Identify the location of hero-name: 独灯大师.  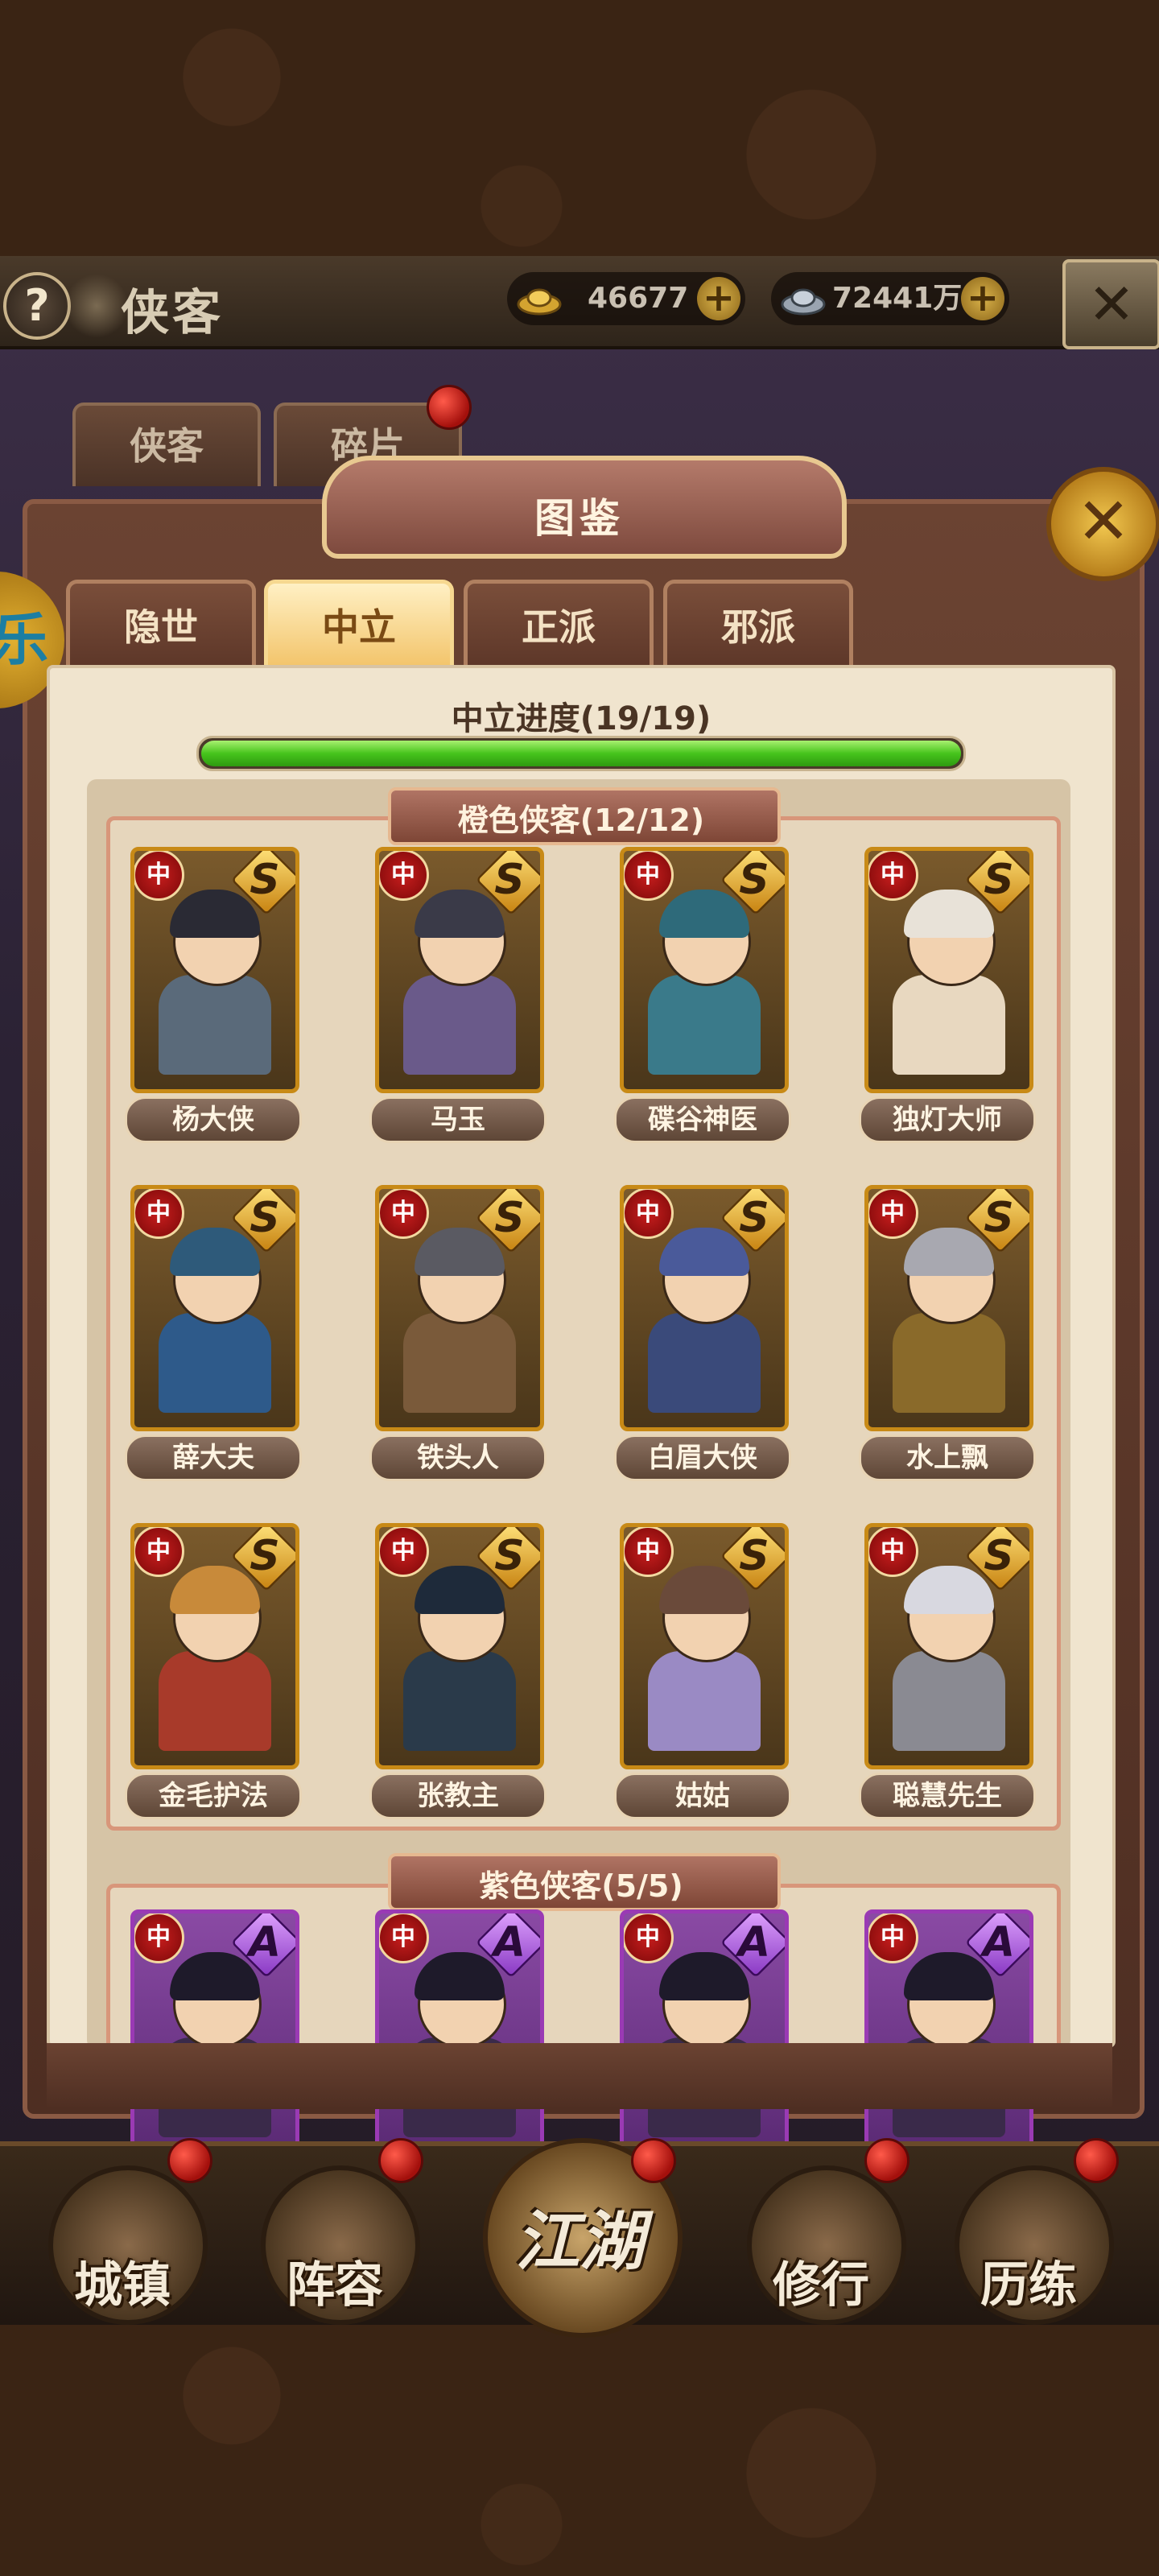
(947, 1119).